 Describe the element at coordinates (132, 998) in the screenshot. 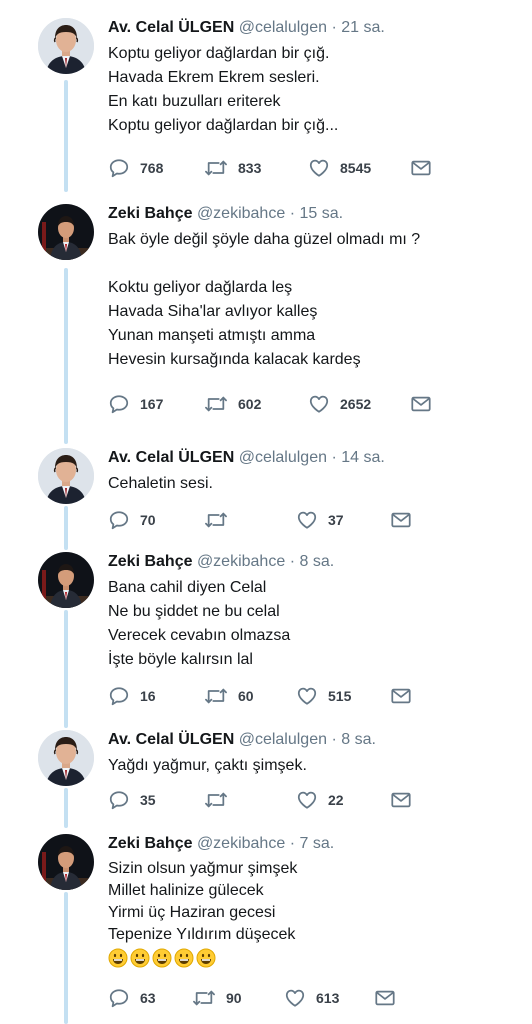

I see `reply-button: 63` at that location.